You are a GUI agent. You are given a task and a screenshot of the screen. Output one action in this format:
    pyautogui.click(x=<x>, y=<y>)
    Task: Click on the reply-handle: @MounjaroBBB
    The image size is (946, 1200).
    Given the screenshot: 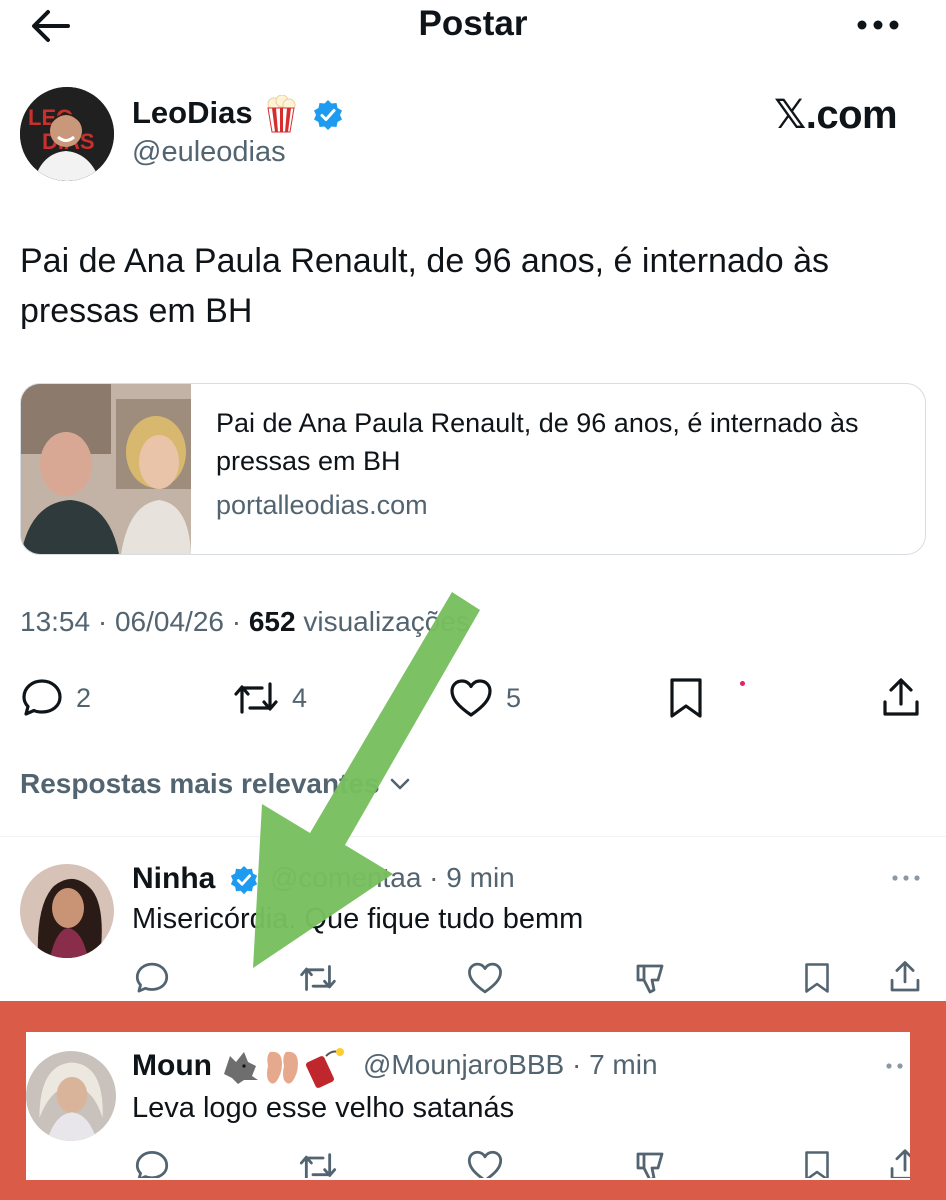 What is the action you would take?
    pyautogui.click(x=463, y=1064)
    